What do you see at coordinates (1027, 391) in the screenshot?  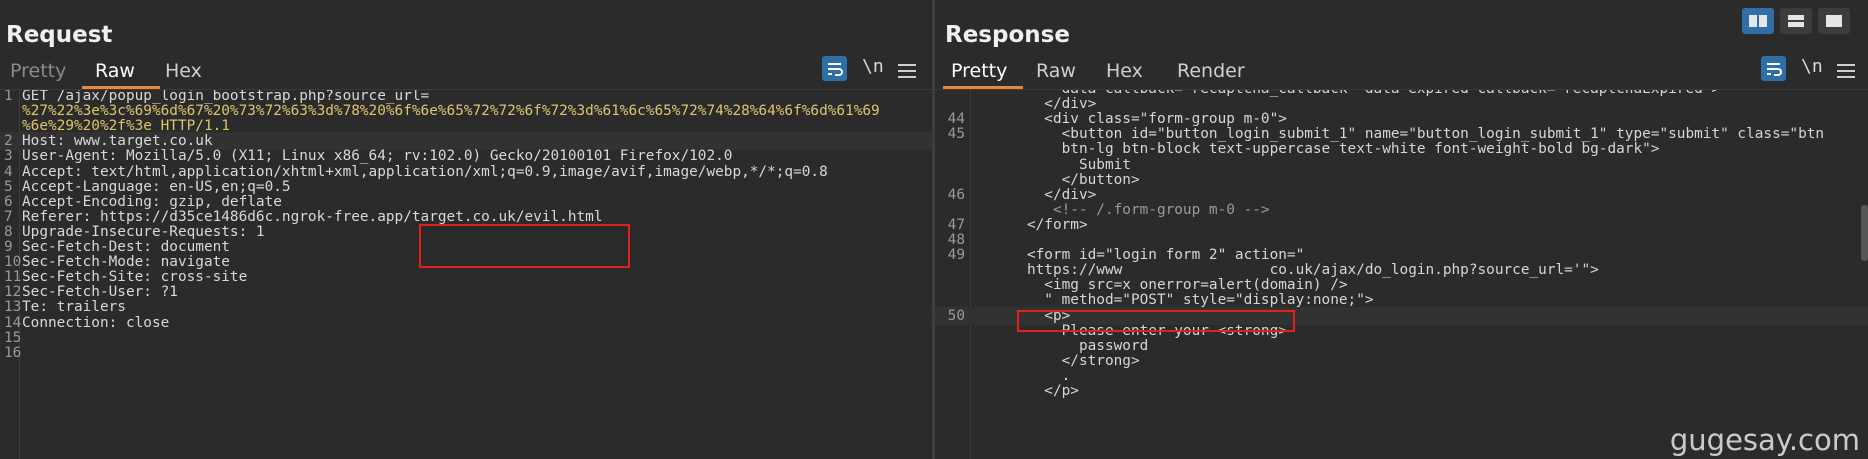 I see `response-line-text: </p>` at bounding box center [1027, 391].